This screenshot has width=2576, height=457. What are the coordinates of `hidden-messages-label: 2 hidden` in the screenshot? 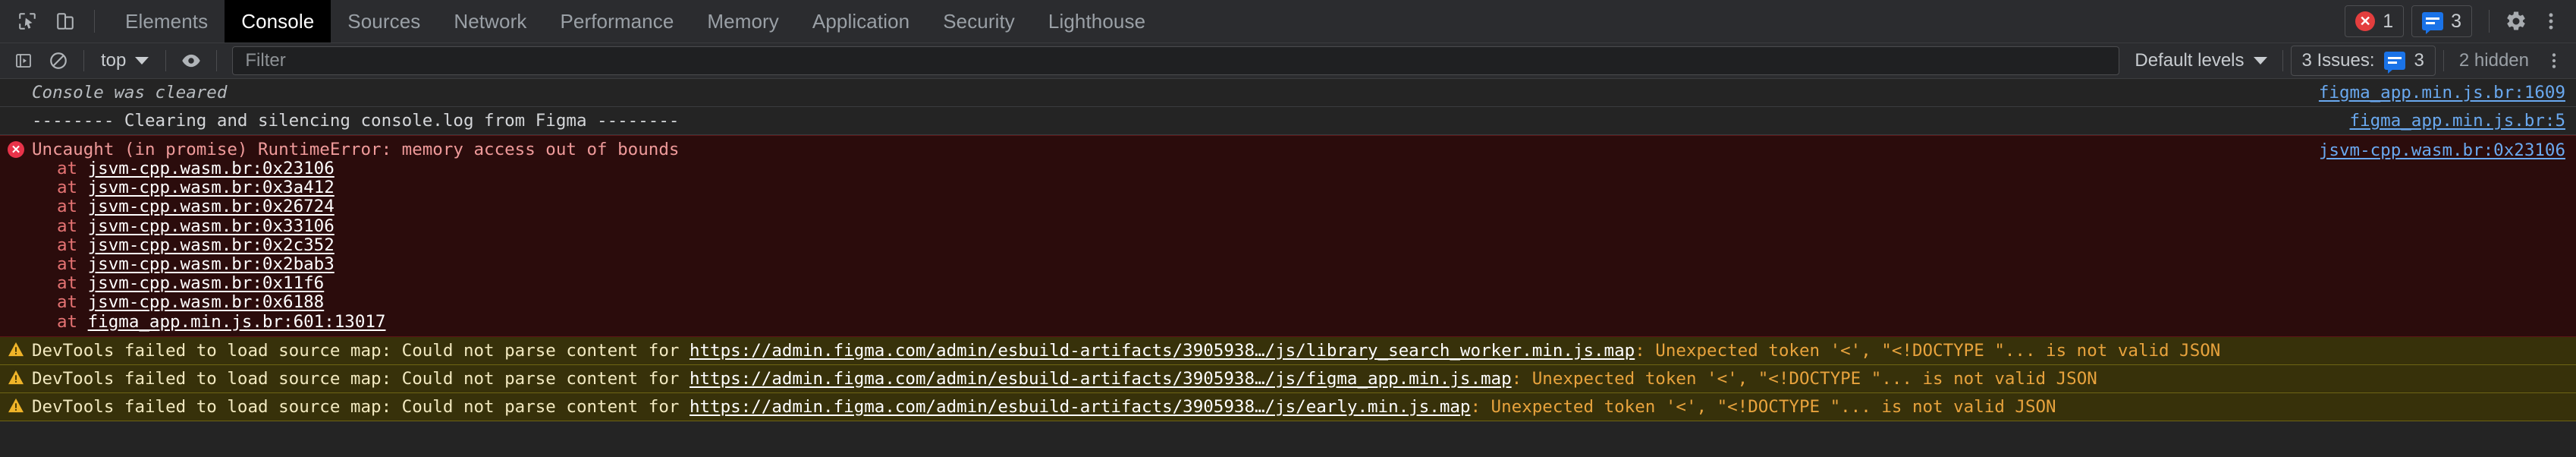 It's located at (2494, 61).